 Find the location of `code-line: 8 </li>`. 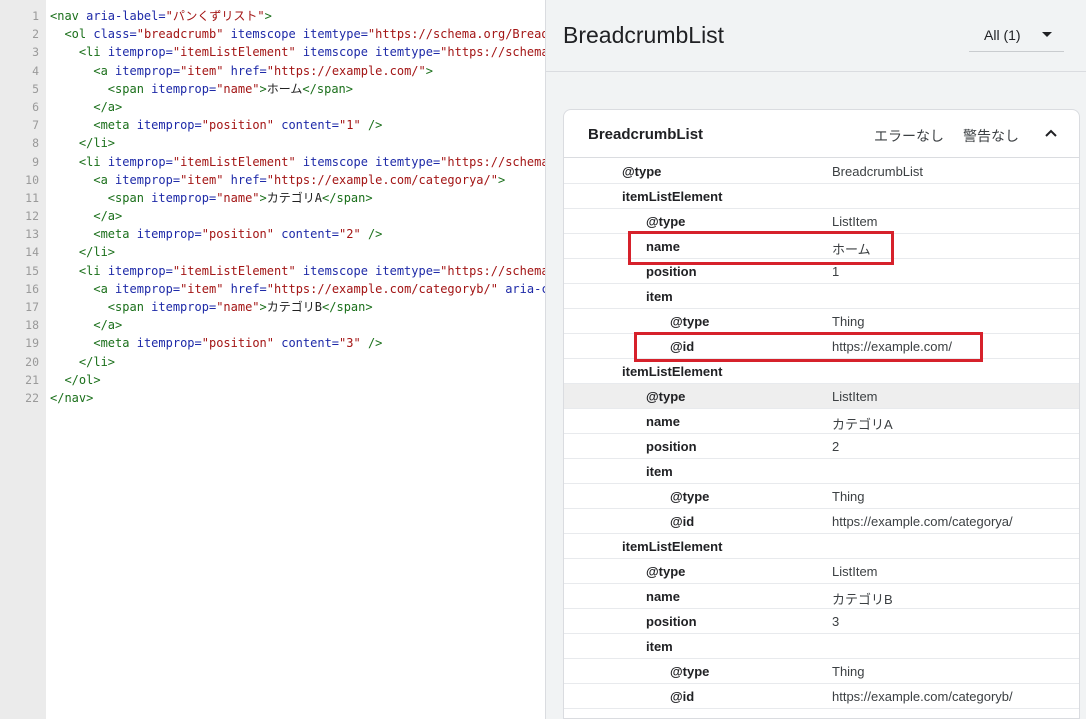

code-line: 8 </li> is located at coordinates (272, 143).